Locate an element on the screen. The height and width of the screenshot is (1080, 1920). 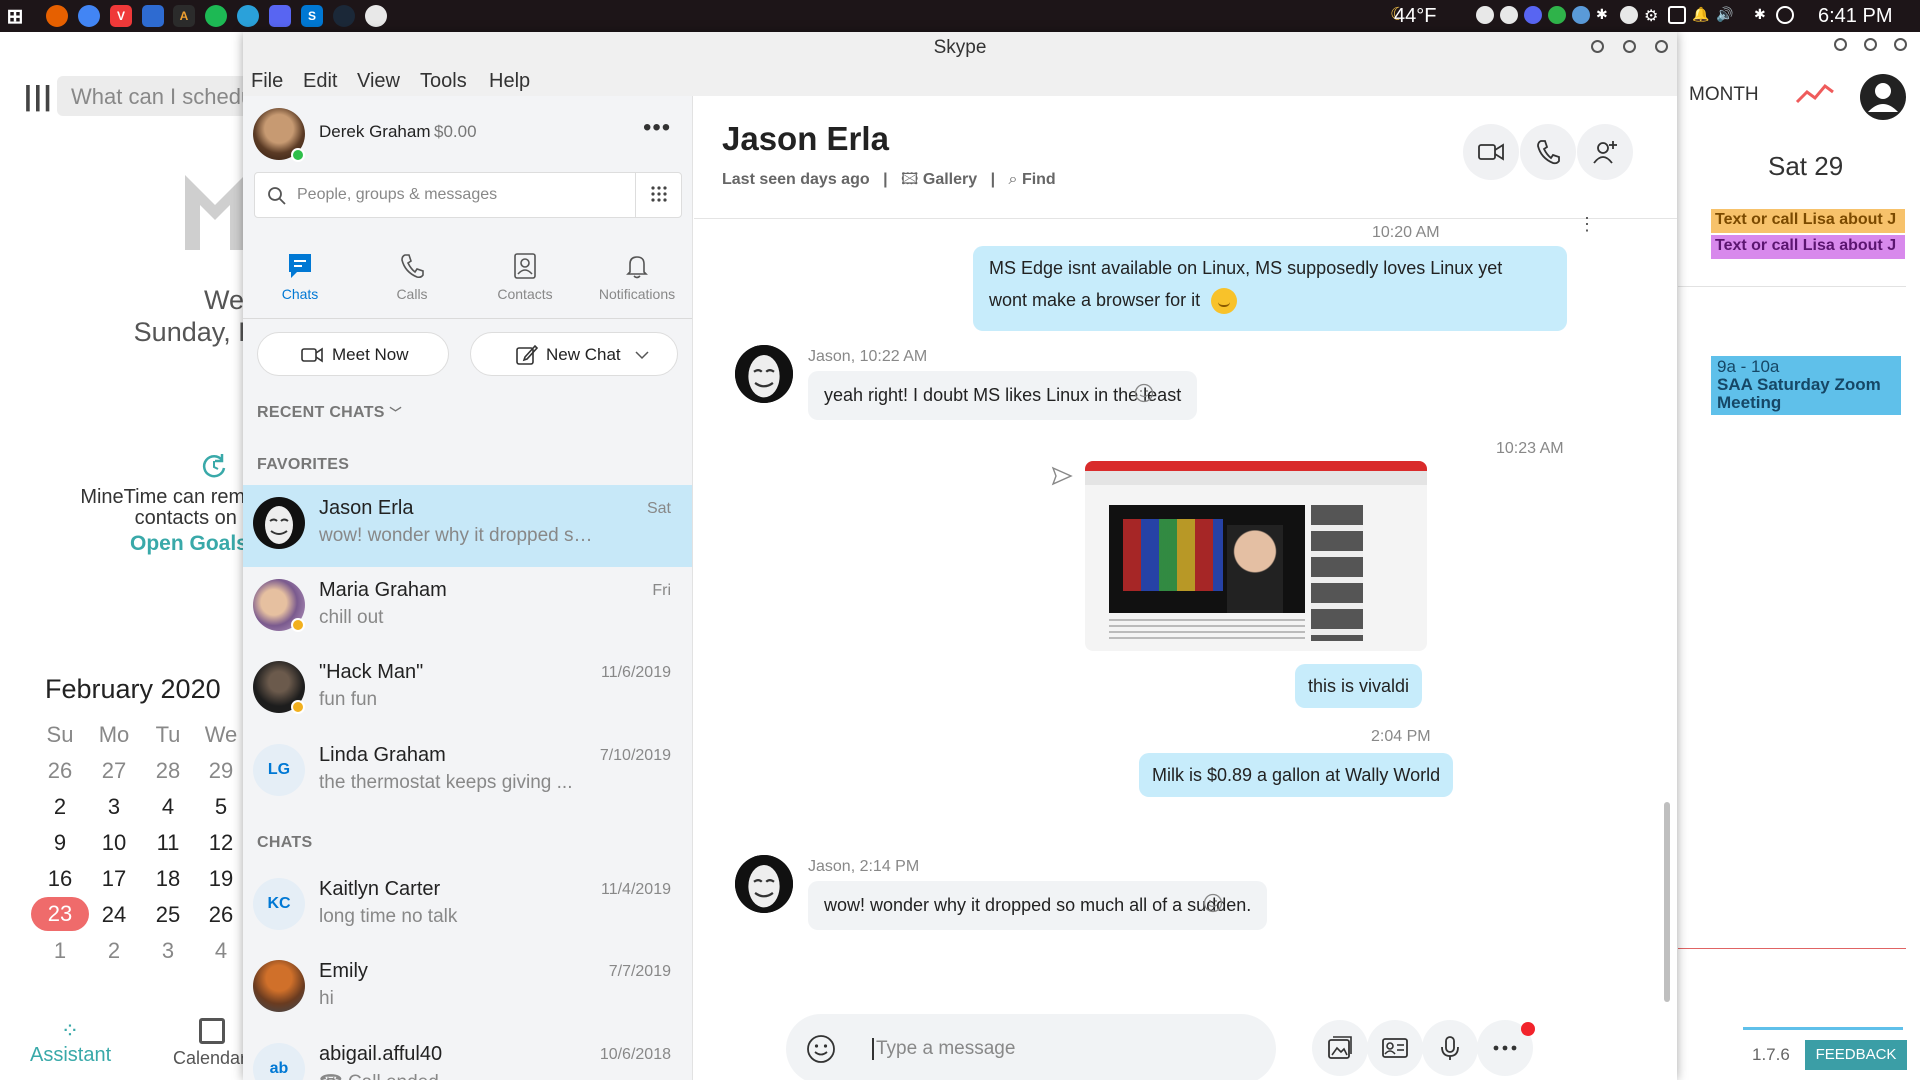
menu-tools: Tools is located at coordinates (443, 81).